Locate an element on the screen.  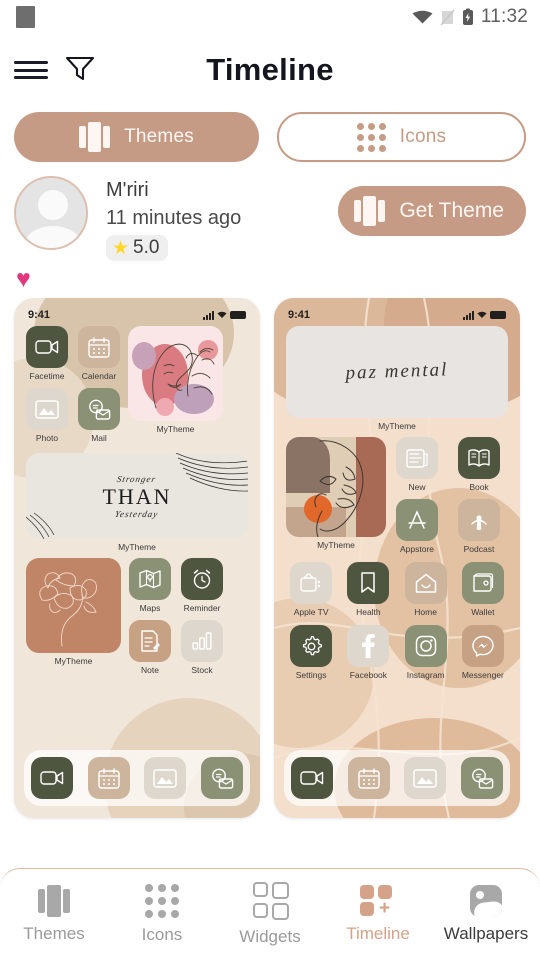
post-timestamp: 11 minutes ago is located at coordinates (174, 218).